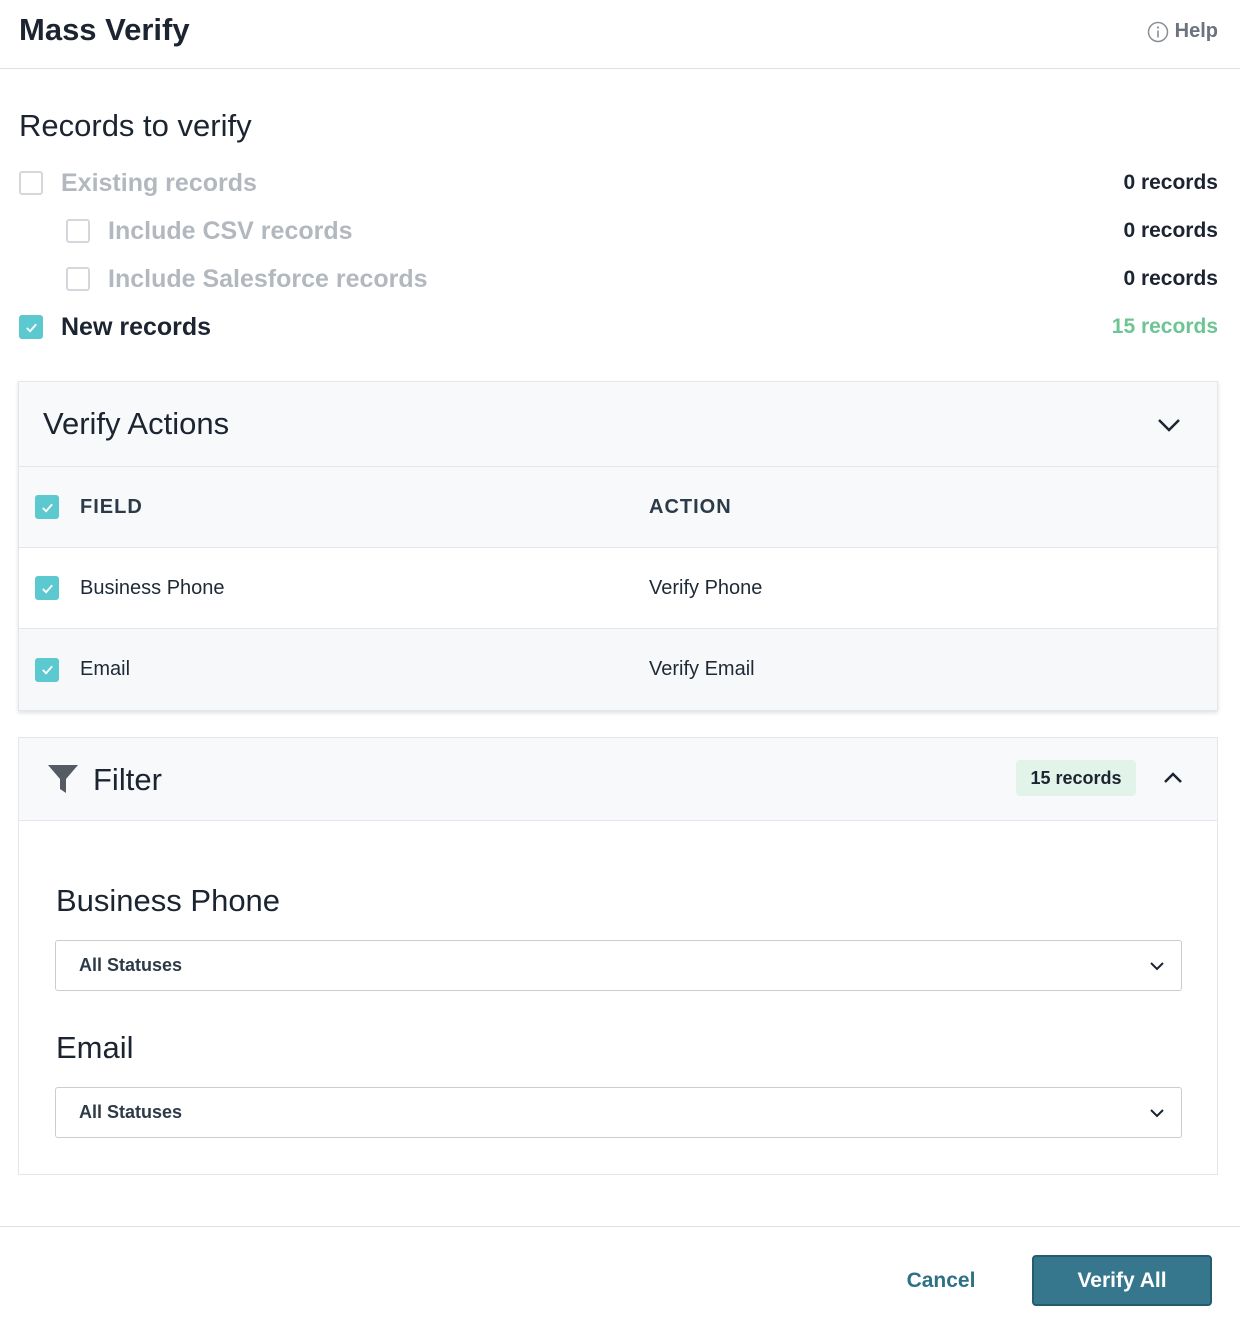 This screenshot has height=1322, width=1240. I want to click on include-salesforce-row: Include Salesforce records 0 records, so click(642, 279).